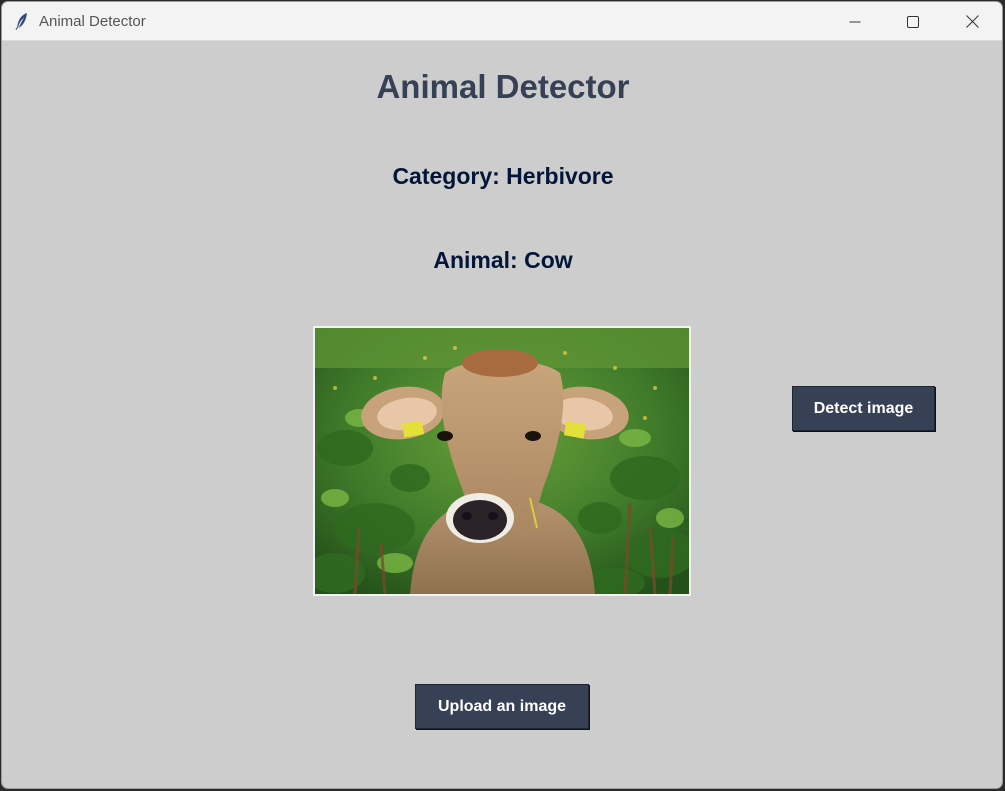 The width and height of the screenshot is (1005, 791). I want to click on close-icon, so click(972, 21).